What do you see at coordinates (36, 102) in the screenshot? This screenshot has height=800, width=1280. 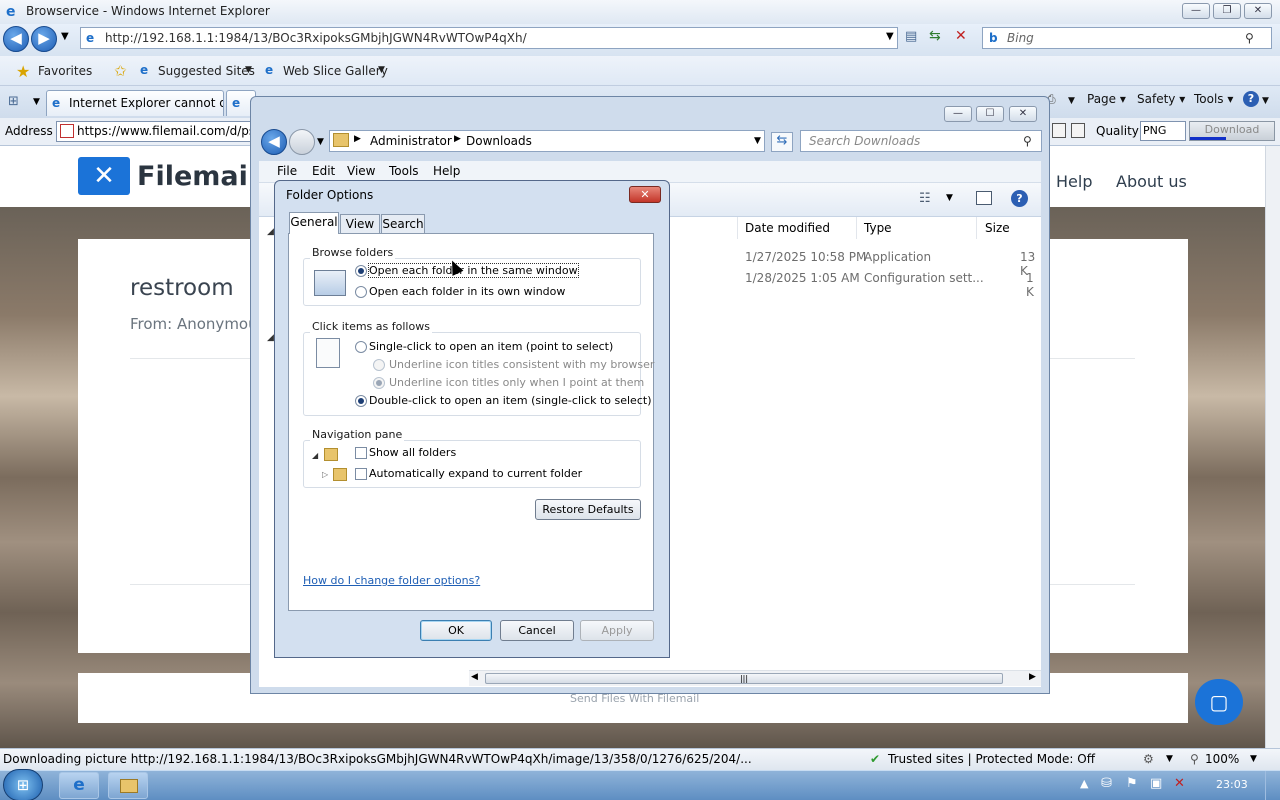 I see `tab-list-dropdown: ▼` at bounding box center [36, 102].